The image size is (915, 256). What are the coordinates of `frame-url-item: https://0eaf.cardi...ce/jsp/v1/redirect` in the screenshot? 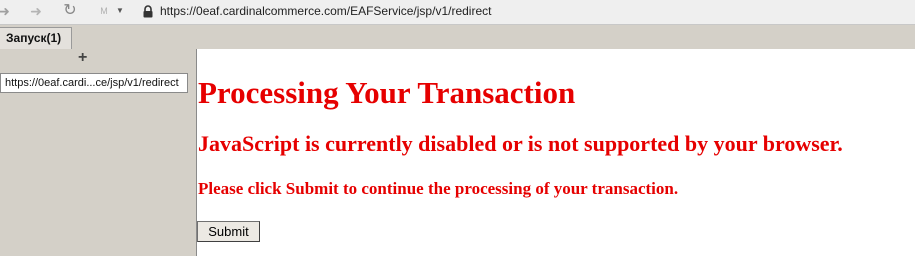 It's located at (94, 83).